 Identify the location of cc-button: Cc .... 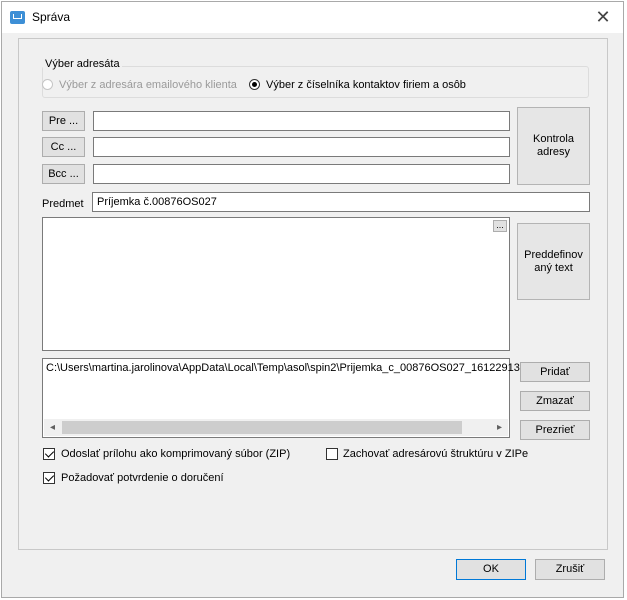
(63, 147).